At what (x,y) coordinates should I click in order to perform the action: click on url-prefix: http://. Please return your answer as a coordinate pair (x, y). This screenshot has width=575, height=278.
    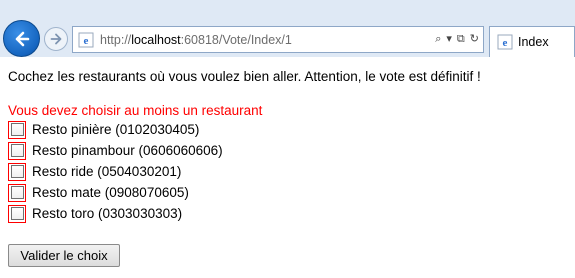
    Looking at the image, I should click on (116, 39).